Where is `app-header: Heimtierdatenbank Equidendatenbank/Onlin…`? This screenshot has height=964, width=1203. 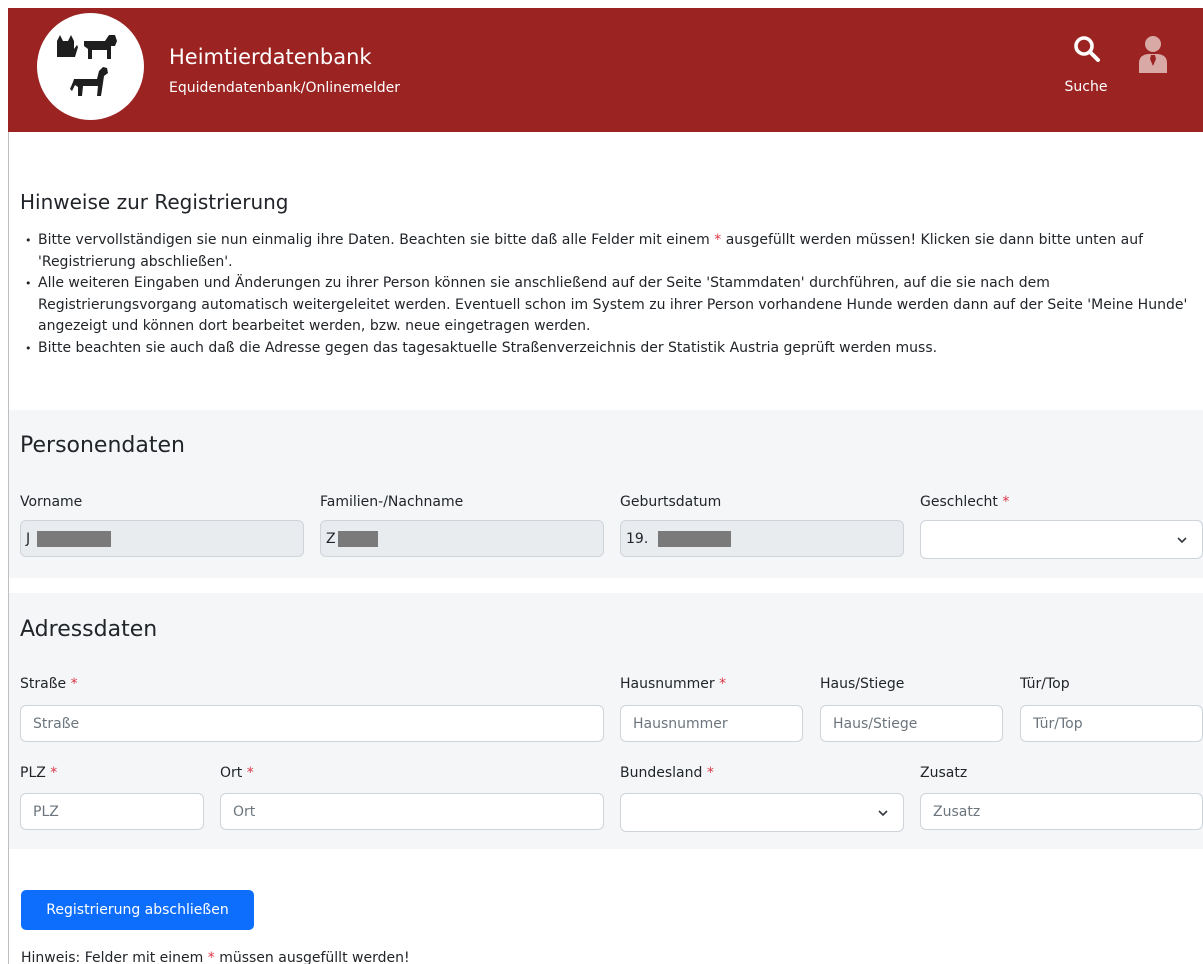
app-header: Heimtierdatenbank Equidendatenbank/Onlin… is located at coordinates (605, 70).